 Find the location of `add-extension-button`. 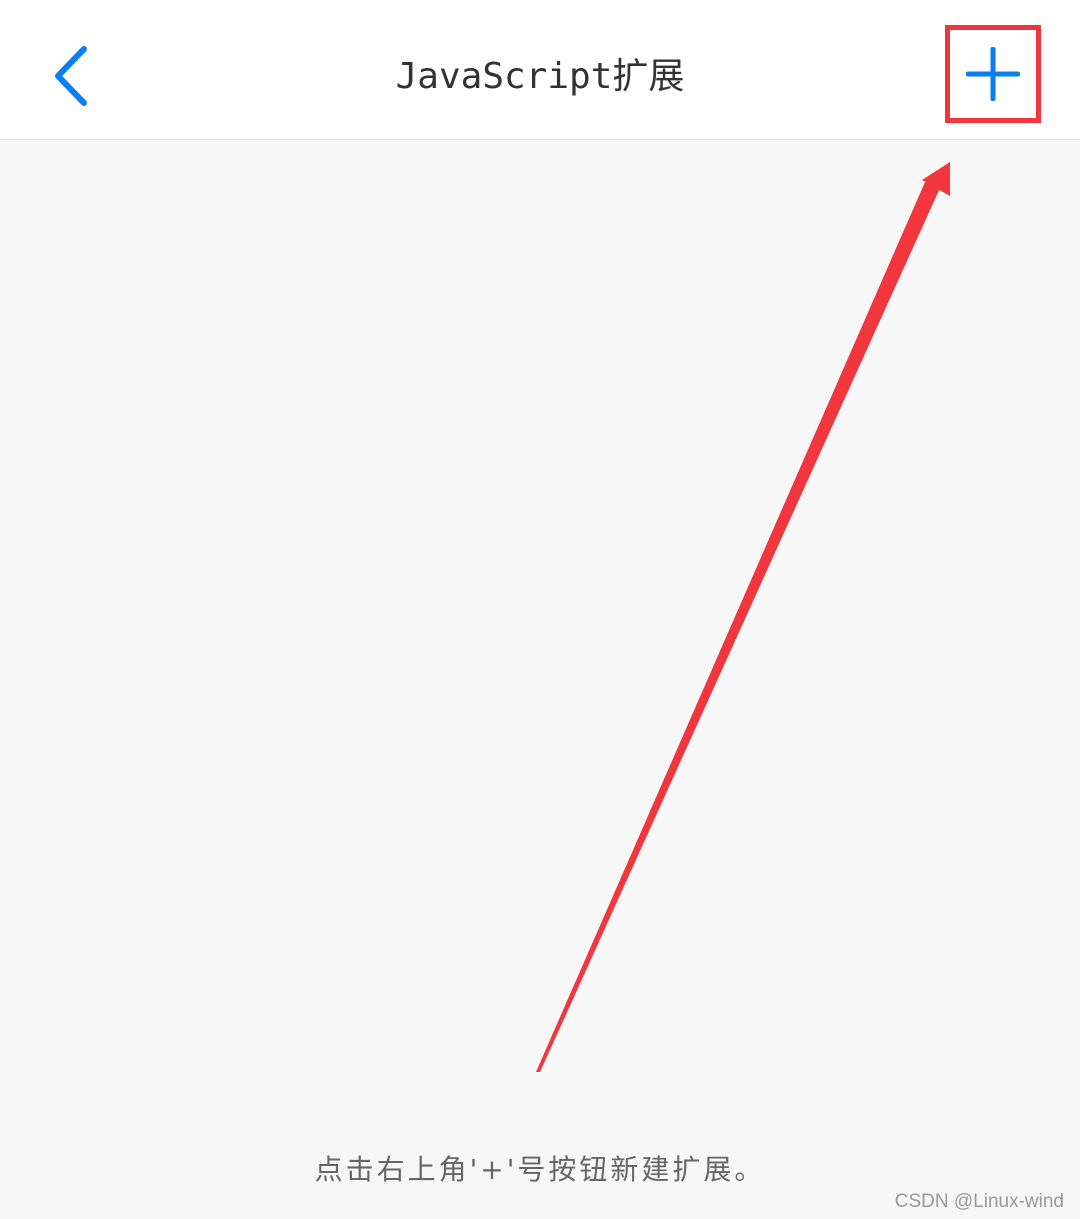

add-extension-button is located at coordinates (993, 74).